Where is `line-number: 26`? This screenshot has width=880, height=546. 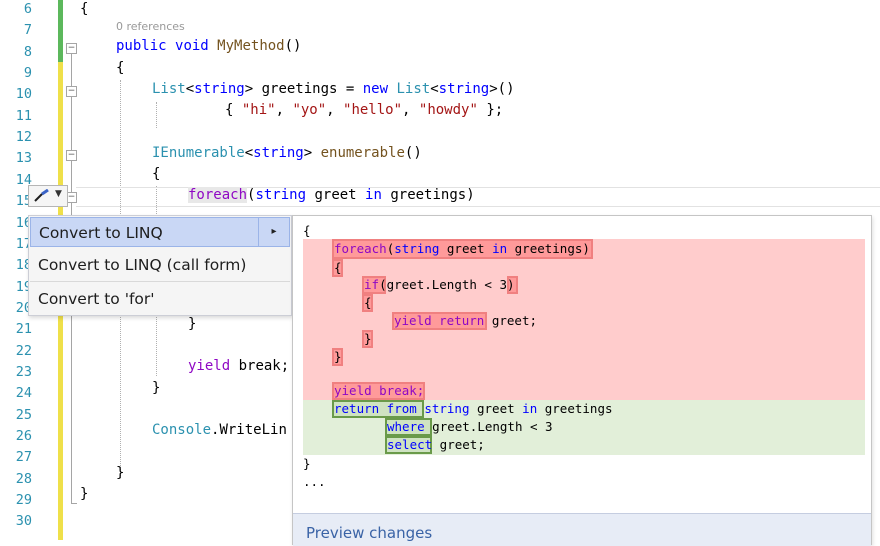 line-number: 26 is located at coordinates (23, 436).